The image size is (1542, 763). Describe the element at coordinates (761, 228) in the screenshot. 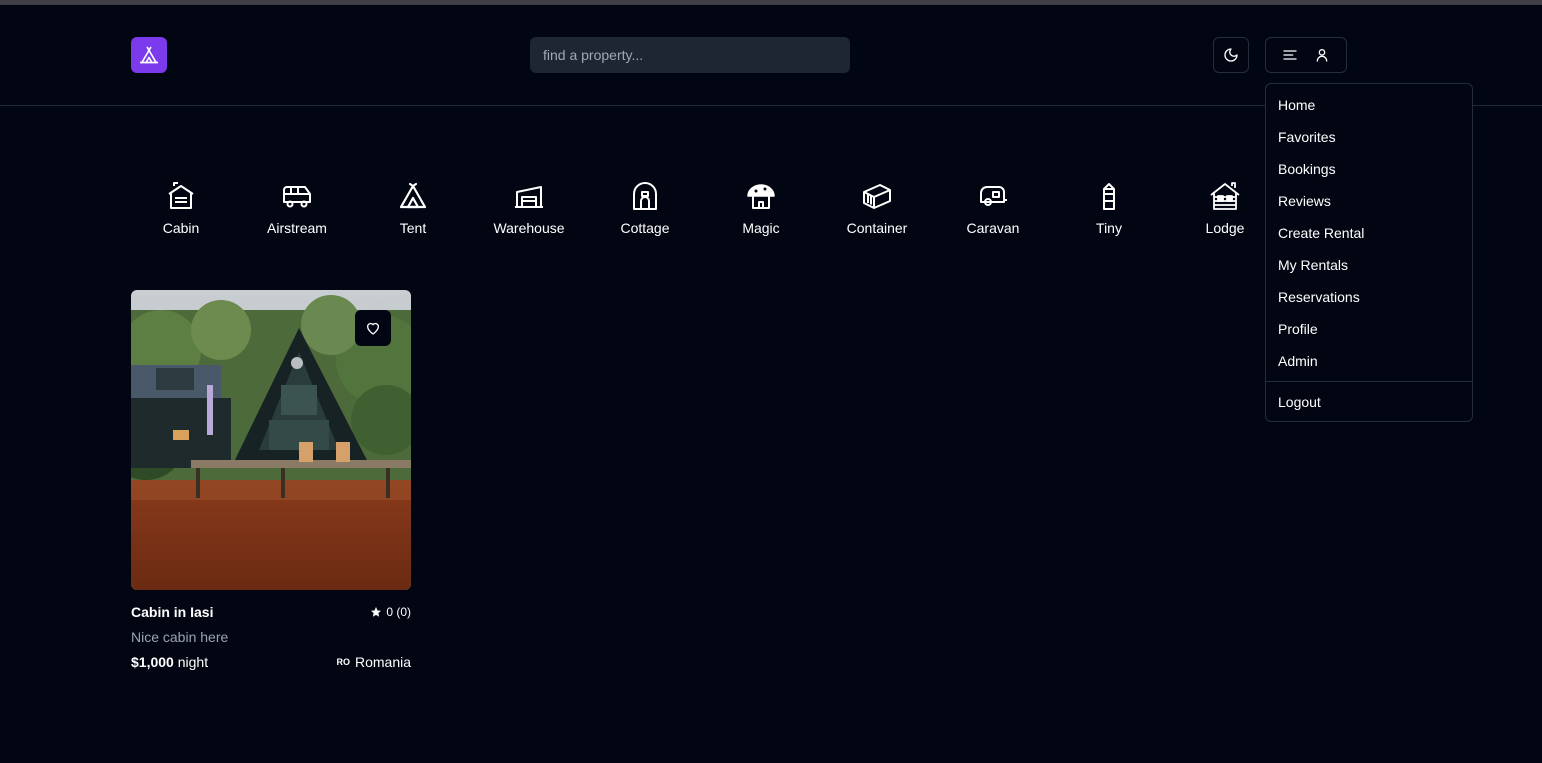

I see `category-label: Magic` at that location.